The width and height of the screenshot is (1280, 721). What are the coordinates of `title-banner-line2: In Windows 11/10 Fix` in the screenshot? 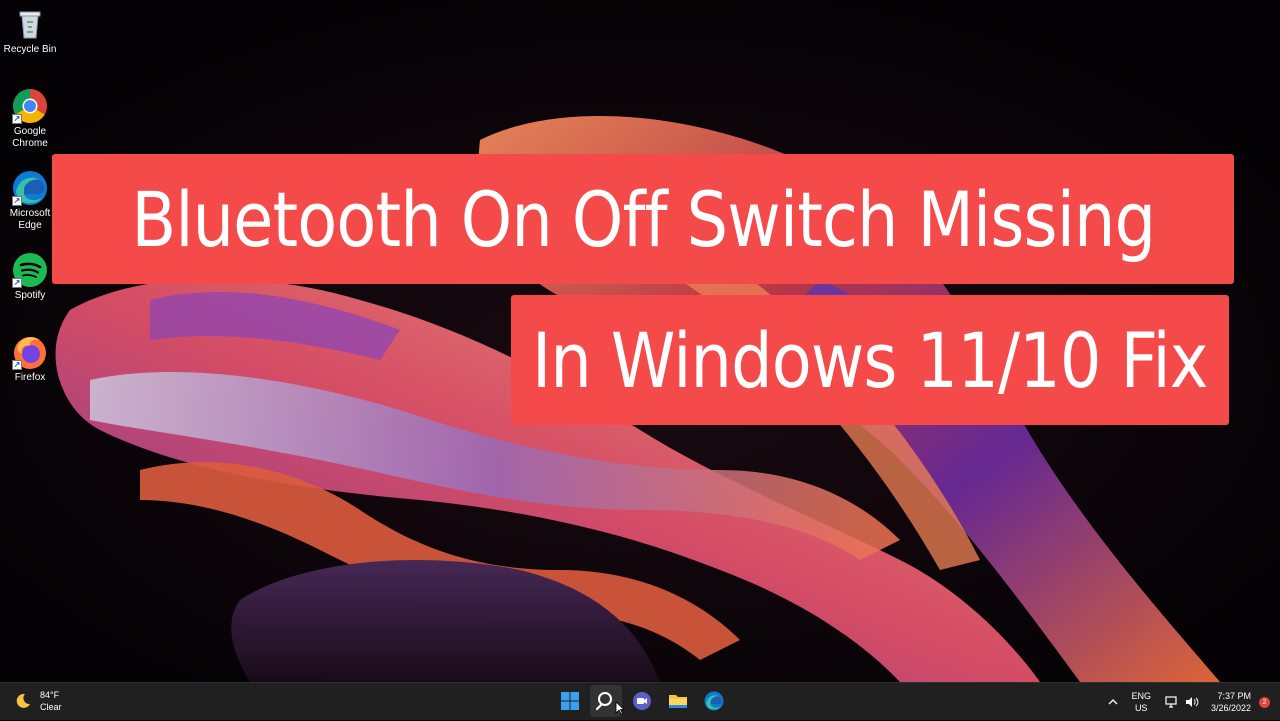 It's located at (870, 360).